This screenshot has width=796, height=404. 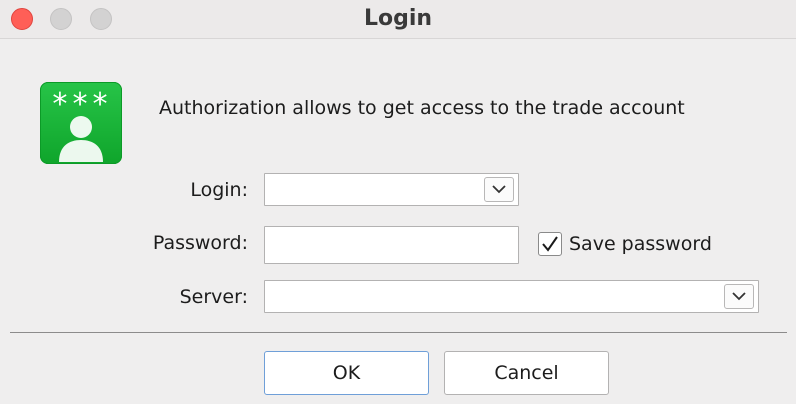 I want to click on save-password-label: Save password, so click(x=640, y=244).